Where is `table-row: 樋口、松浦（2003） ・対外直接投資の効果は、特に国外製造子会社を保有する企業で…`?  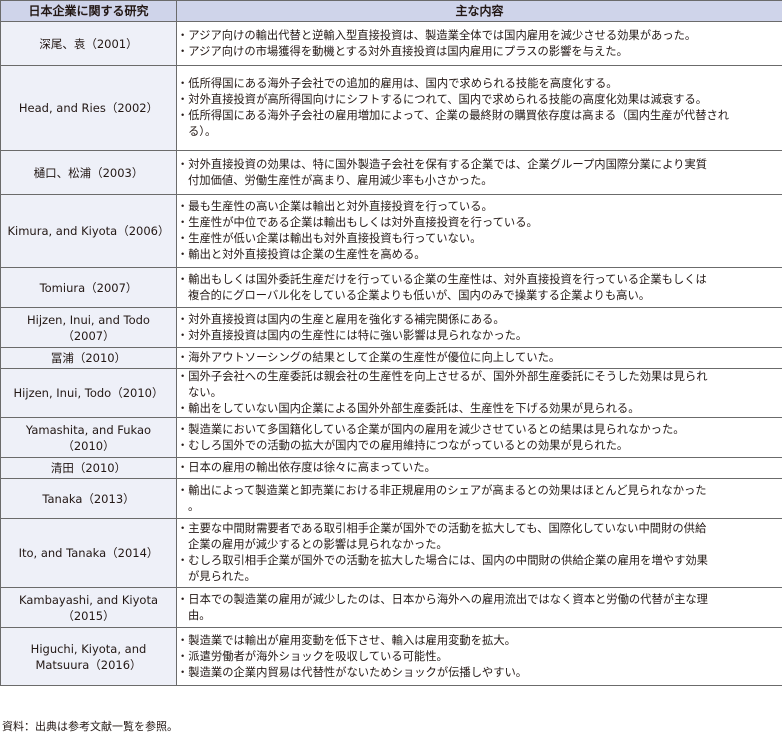 table-row: 樋口、松浦（2003） ・対外直接投資の効果は、特に国外製造子会社を保有する企業で… is located at coordinates (391, 172).